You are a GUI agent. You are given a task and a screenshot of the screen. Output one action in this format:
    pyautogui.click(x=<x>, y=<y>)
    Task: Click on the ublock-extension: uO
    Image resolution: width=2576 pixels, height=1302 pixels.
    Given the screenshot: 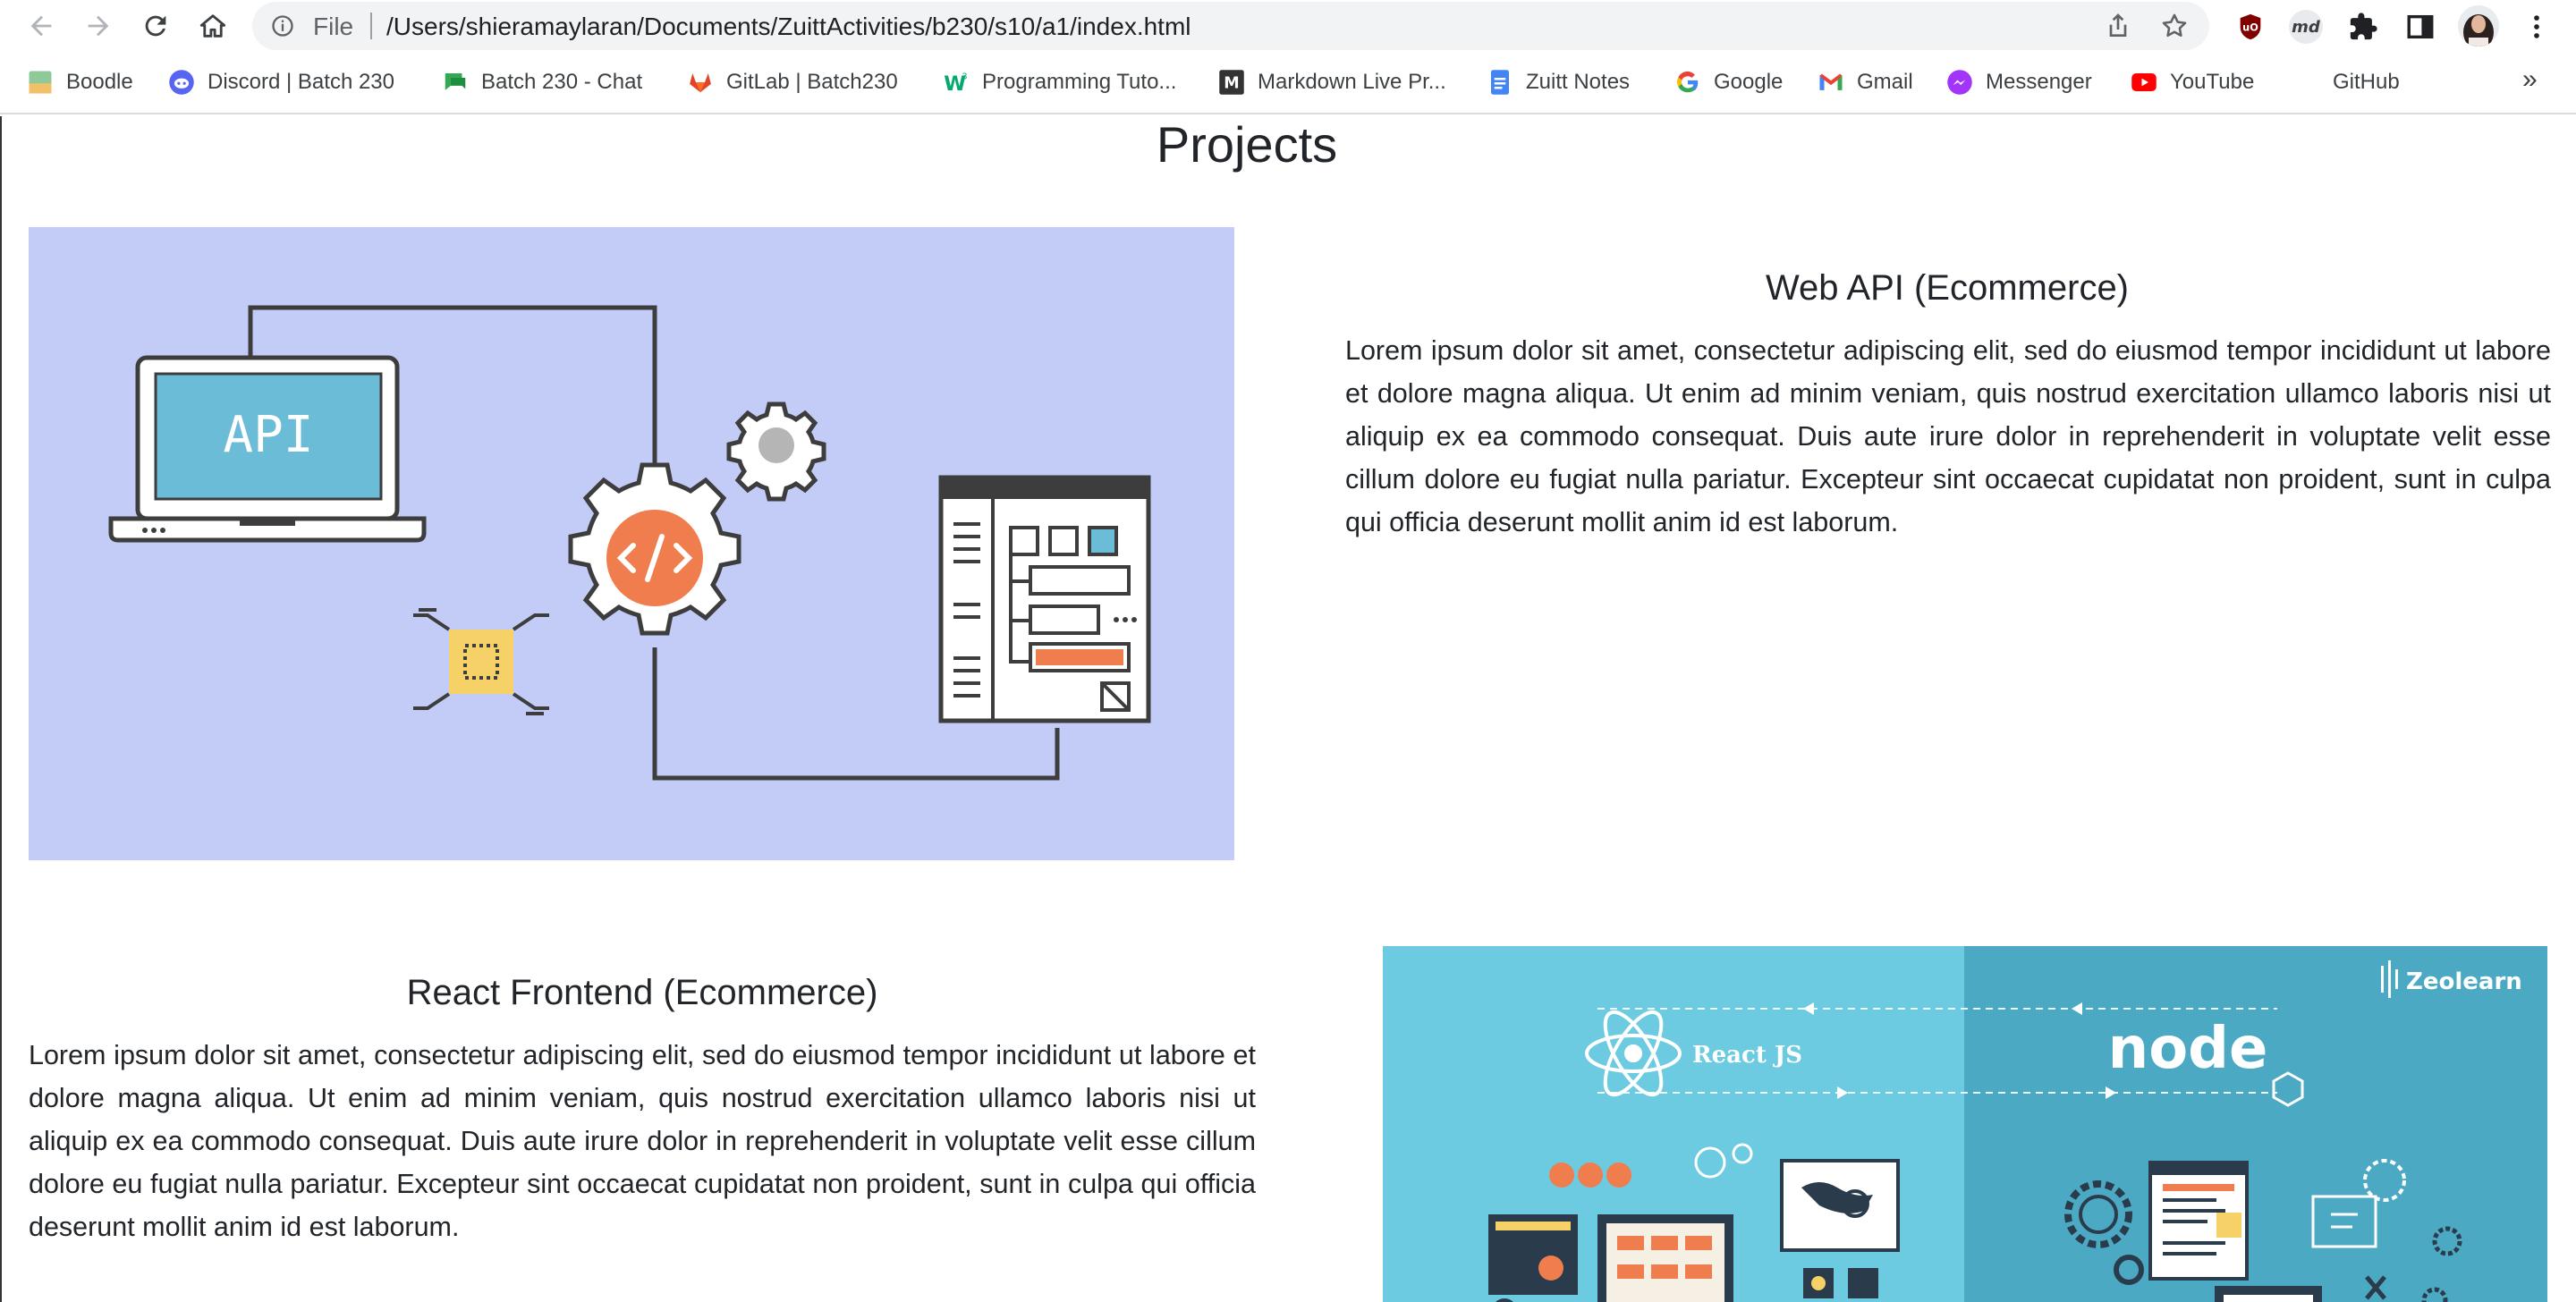 What is the action you would take?
    pyautogui.click(x=2250, y=27)
    